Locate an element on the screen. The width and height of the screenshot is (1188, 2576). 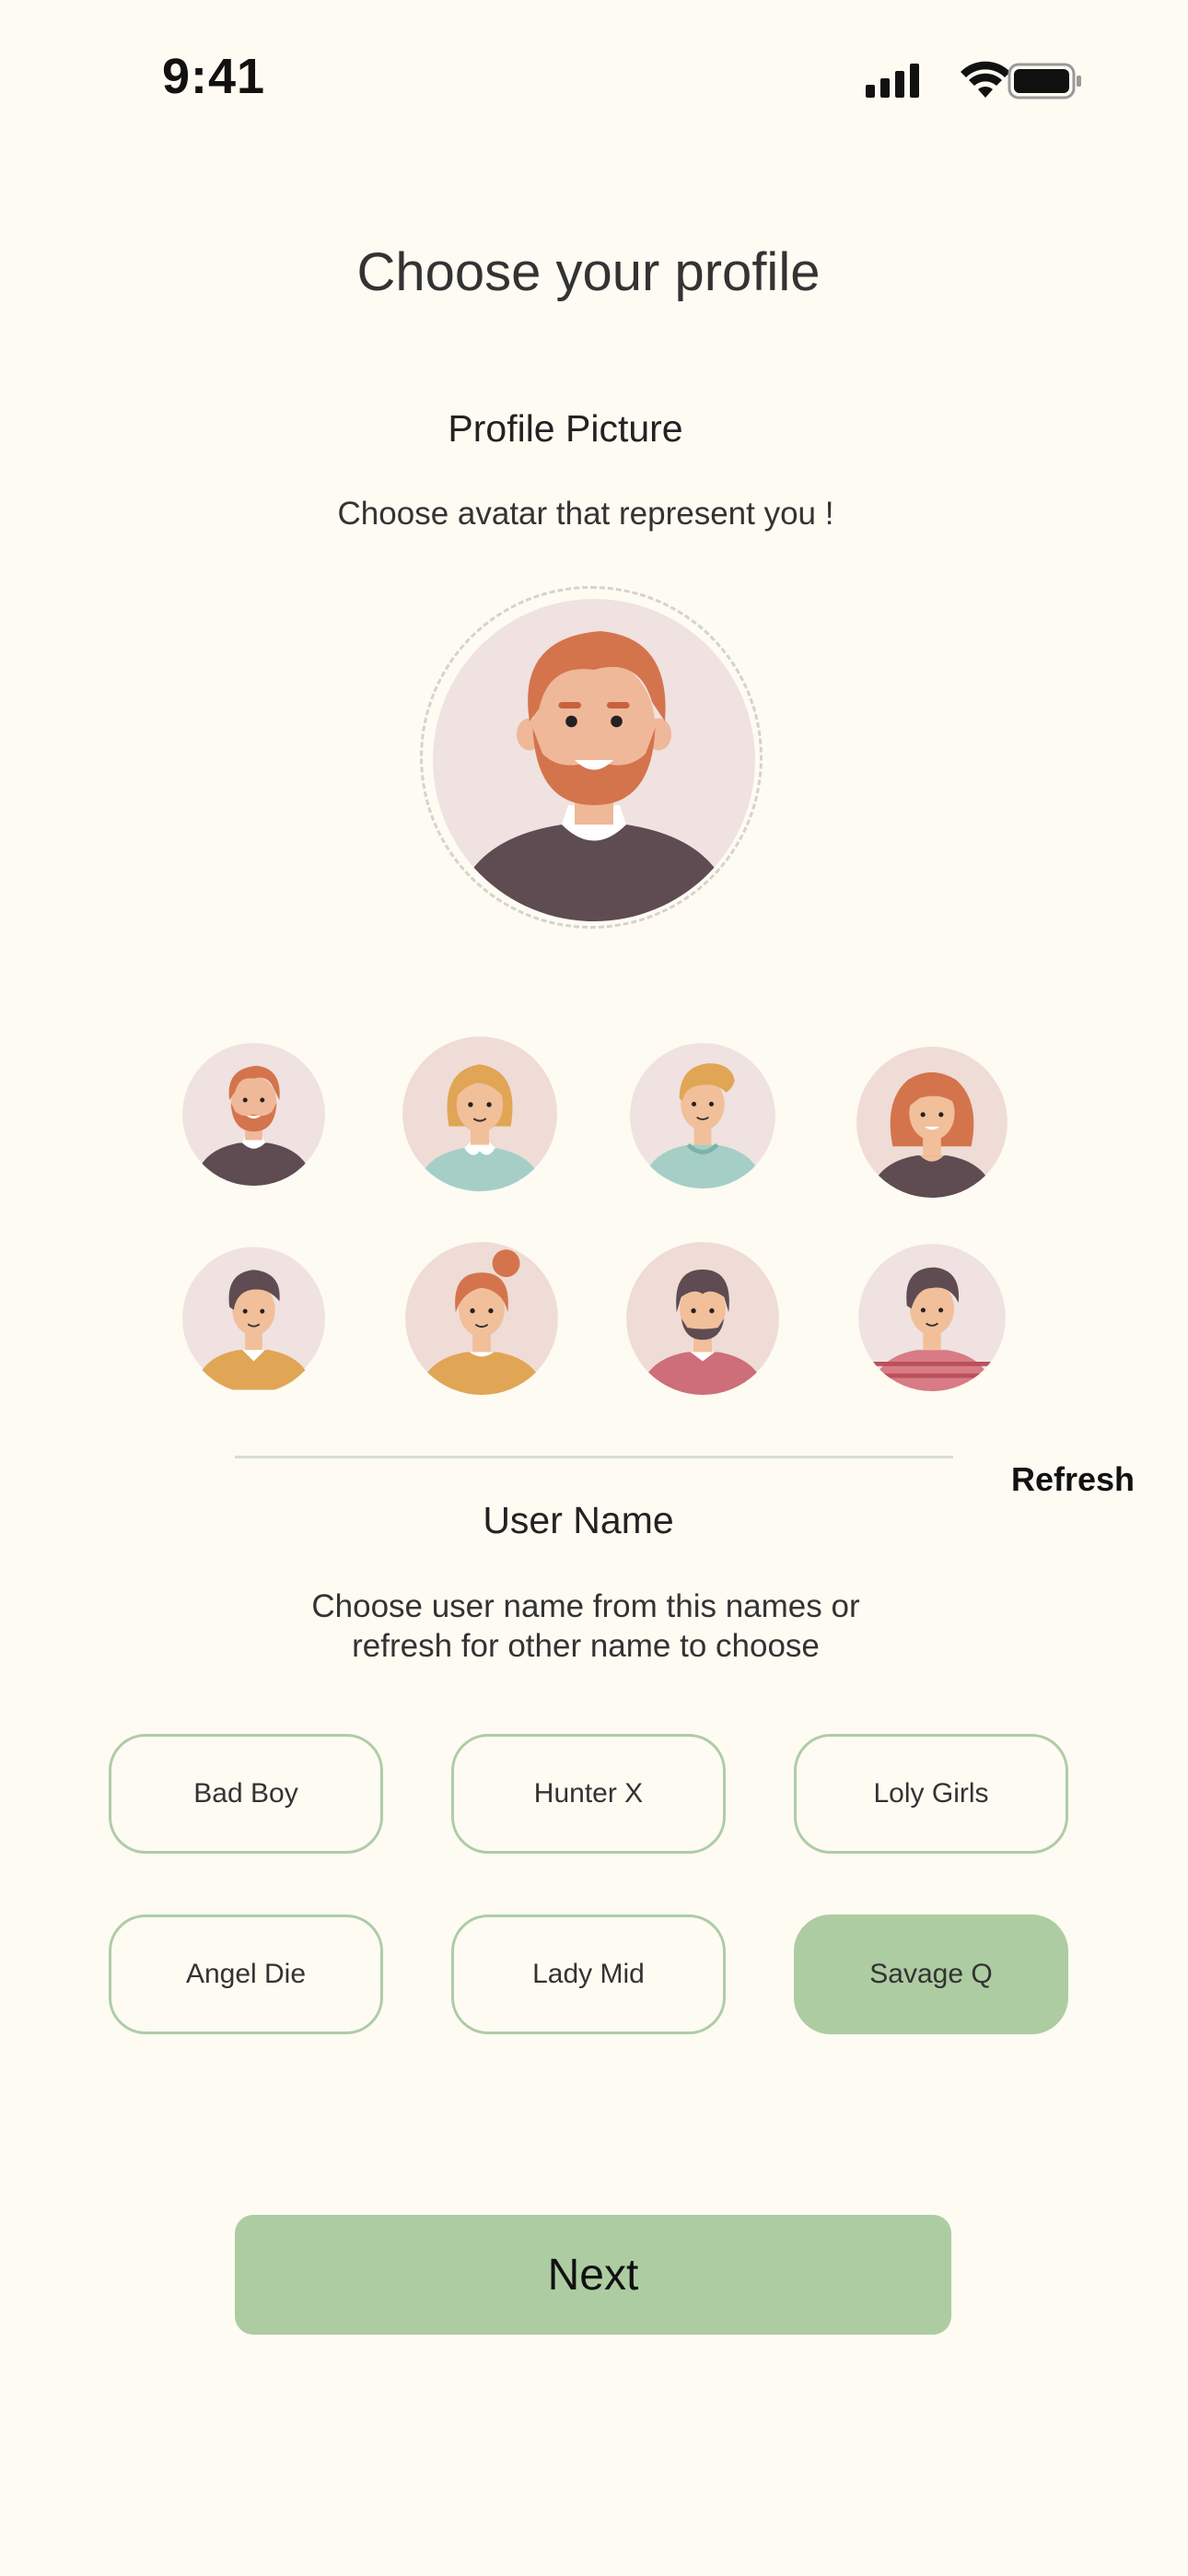
name-option-savage-q: Savage Q is located at coordinates (931, 1974).